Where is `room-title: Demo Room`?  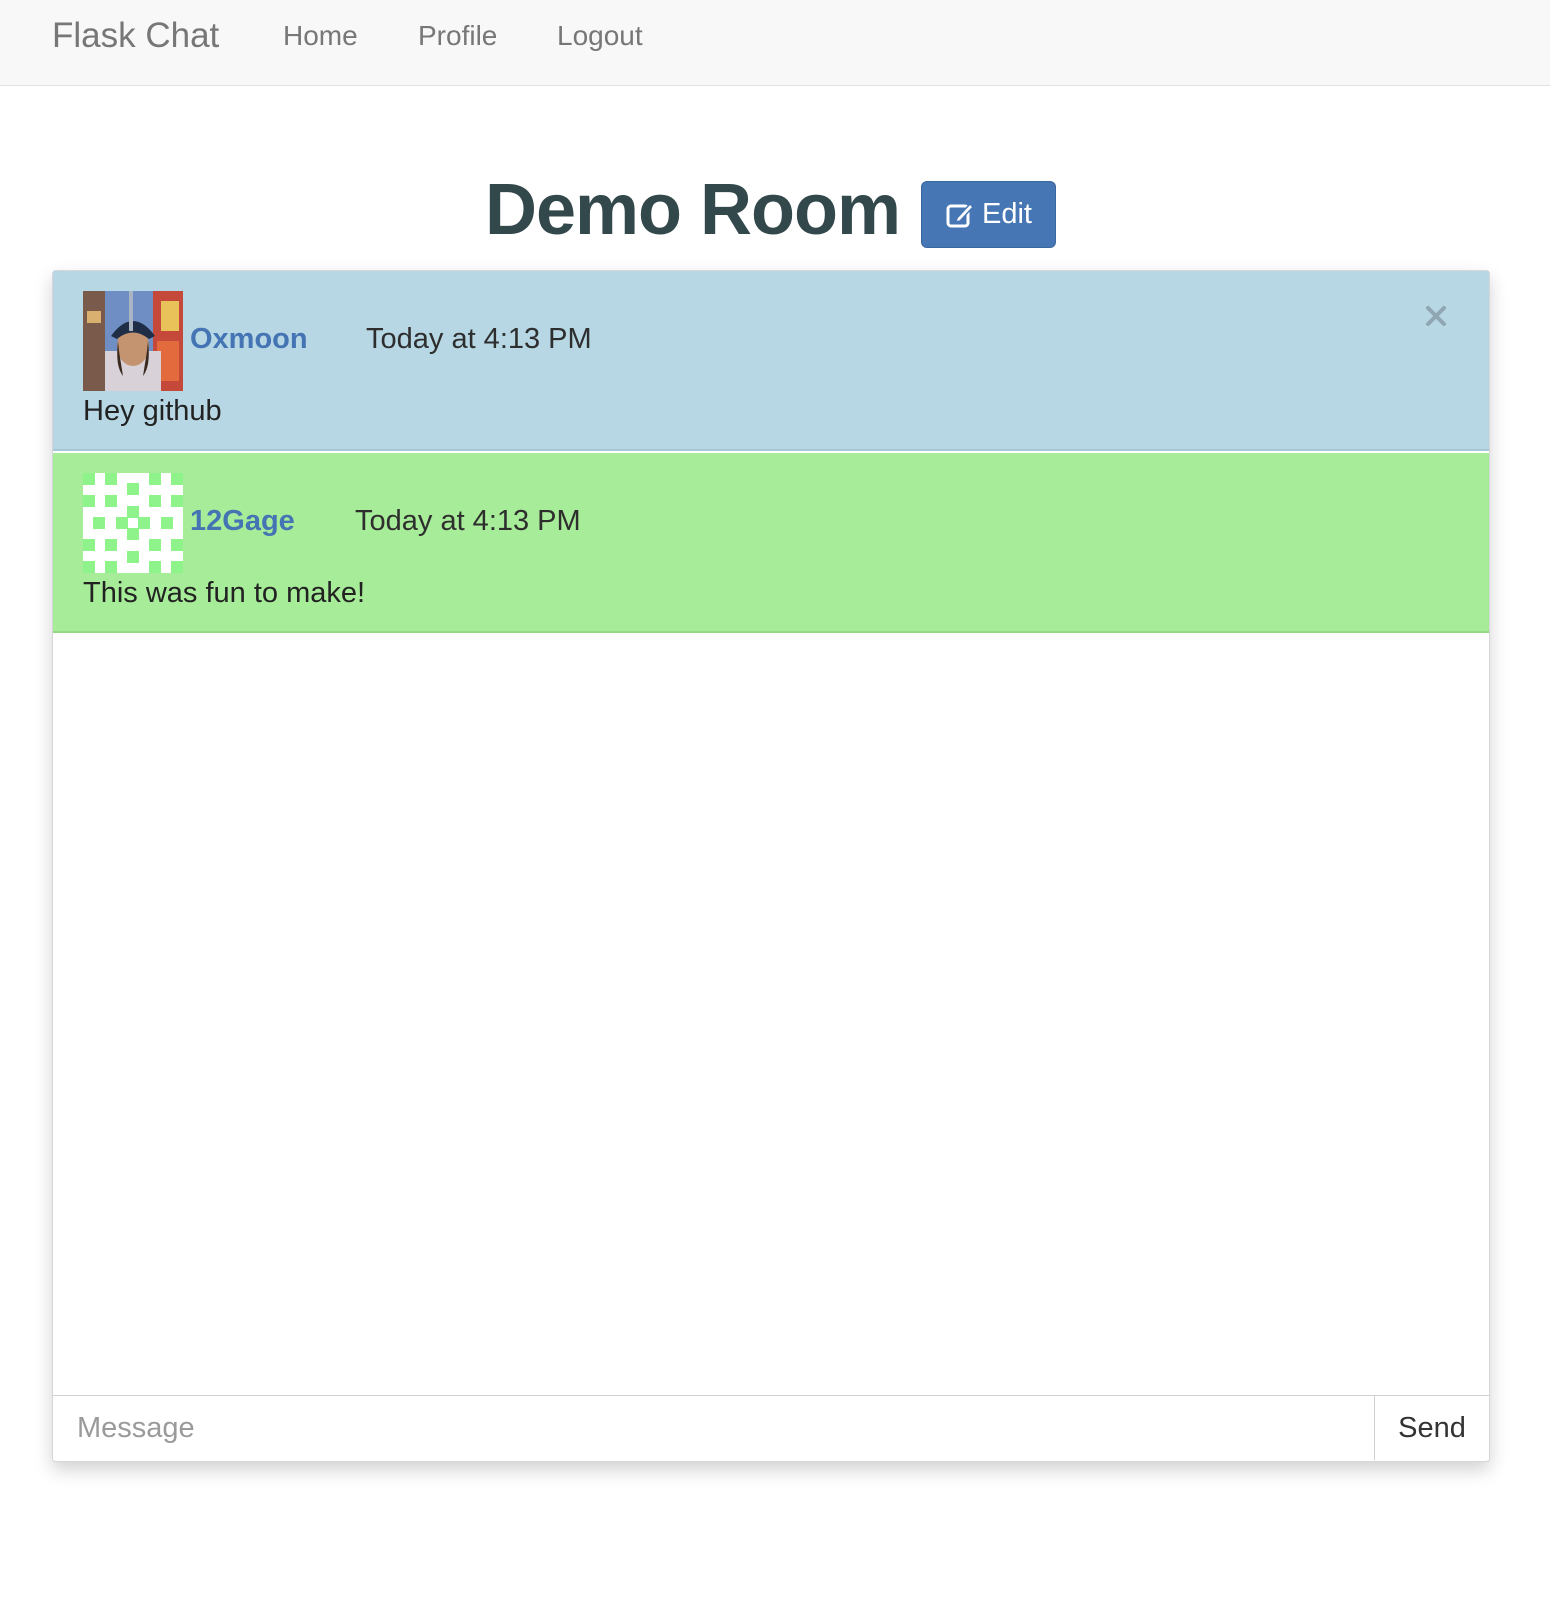
room-title: Demo Room is located at coordinates (693, 210).